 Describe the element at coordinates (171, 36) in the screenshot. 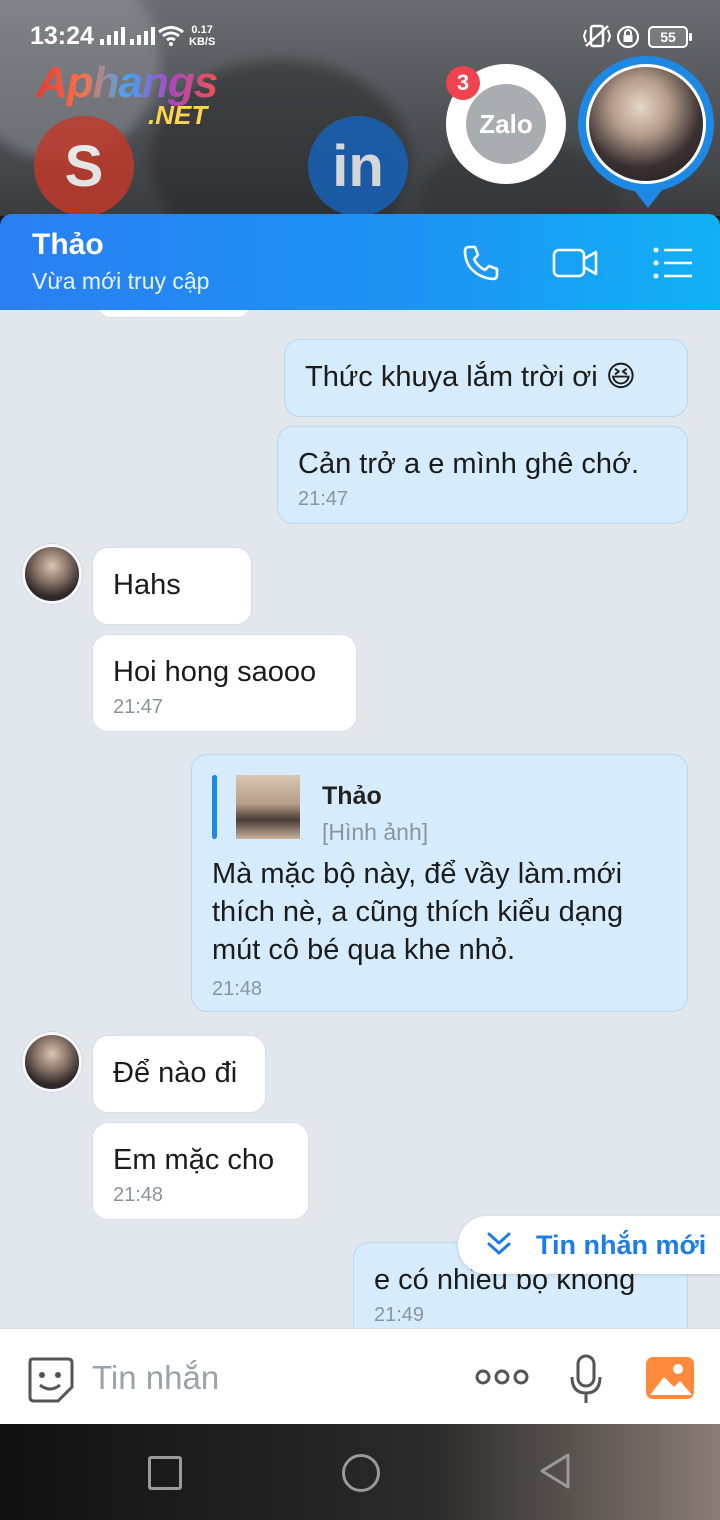

I see `wifi-icon` at that location.